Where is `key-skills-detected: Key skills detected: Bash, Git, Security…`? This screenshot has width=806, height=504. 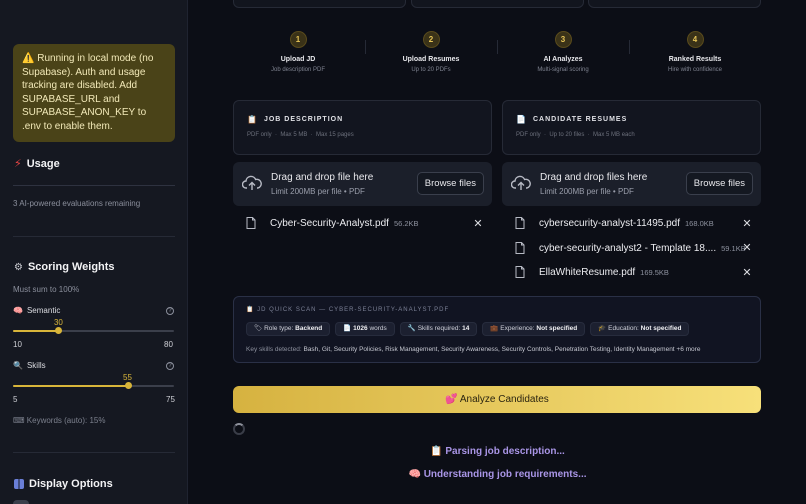
key-skills-detected: Key skills detected: Bash, Git, Security… is located at coordinates (473, 349).